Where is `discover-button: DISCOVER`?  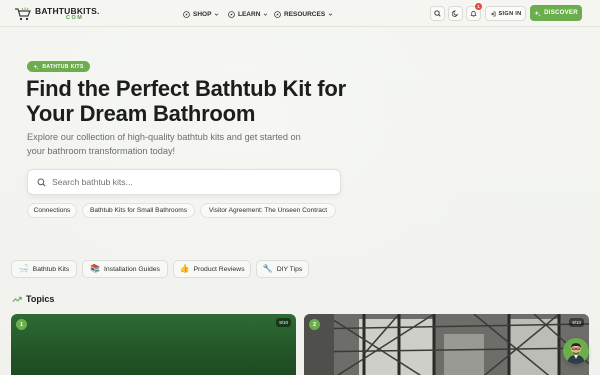 discover-button: DISCOVER is located at coordinates (556, 13).